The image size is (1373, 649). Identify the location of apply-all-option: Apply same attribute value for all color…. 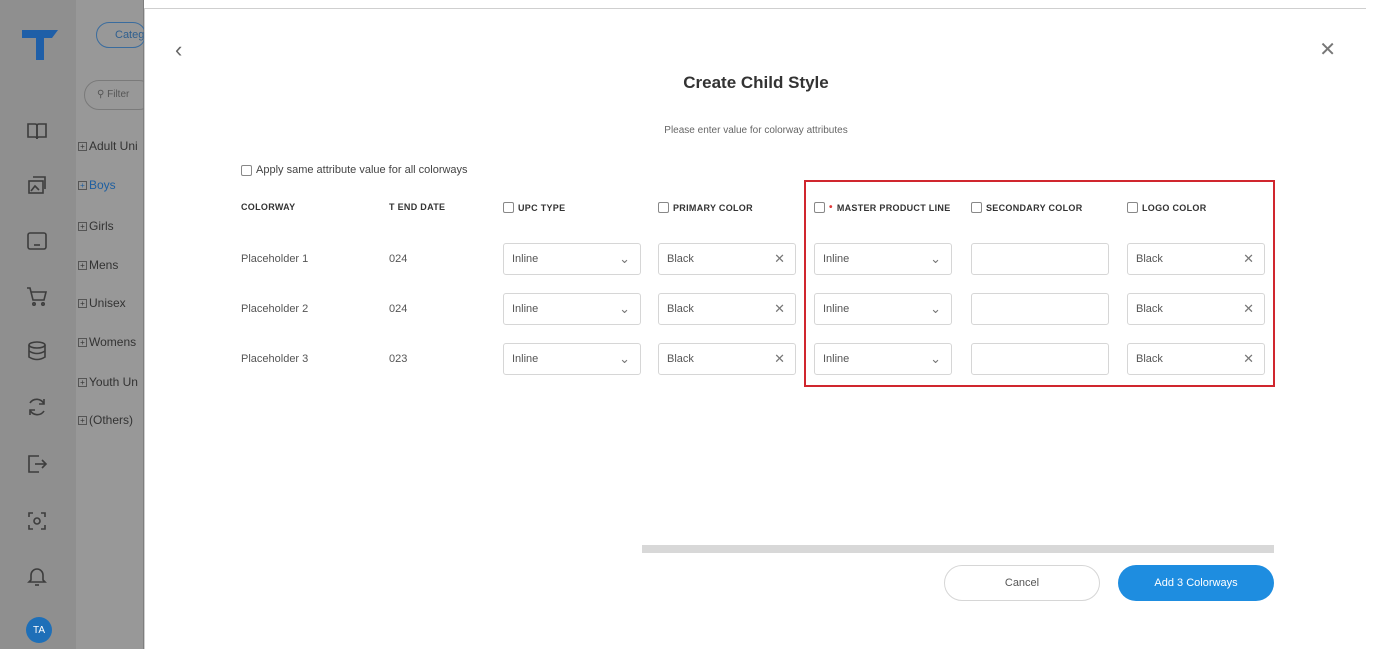
(354, 170).